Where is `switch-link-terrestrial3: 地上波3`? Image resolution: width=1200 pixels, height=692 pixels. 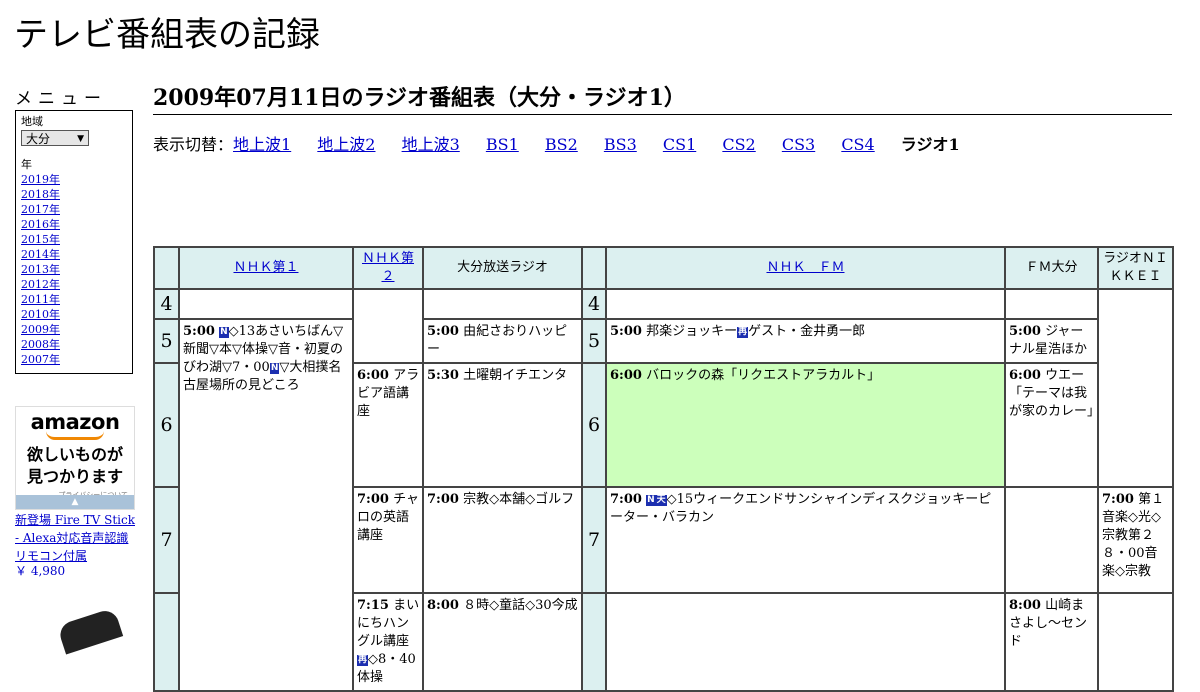
switch-link-terrestrial3: 地上波3 is located at coordinates (431, 144).